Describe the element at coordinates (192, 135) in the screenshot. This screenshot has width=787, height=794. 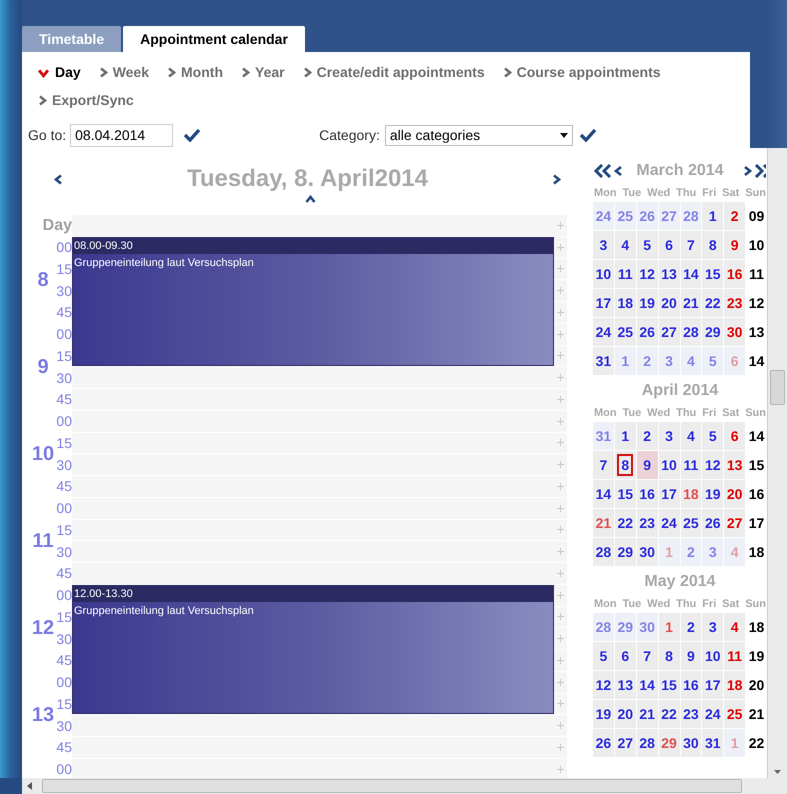
I see `checkmark-button` at that location.